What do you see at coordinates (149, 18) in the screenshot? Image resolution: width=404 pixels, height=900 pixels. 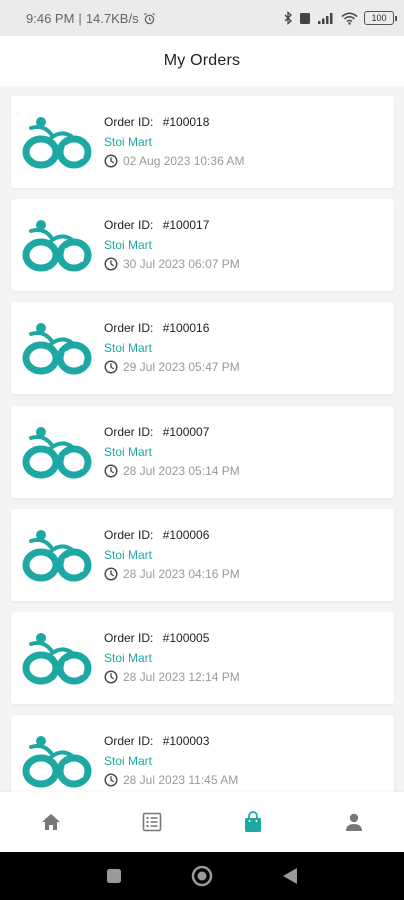 I see `alarm-icon` at bounding box center [149, 18].